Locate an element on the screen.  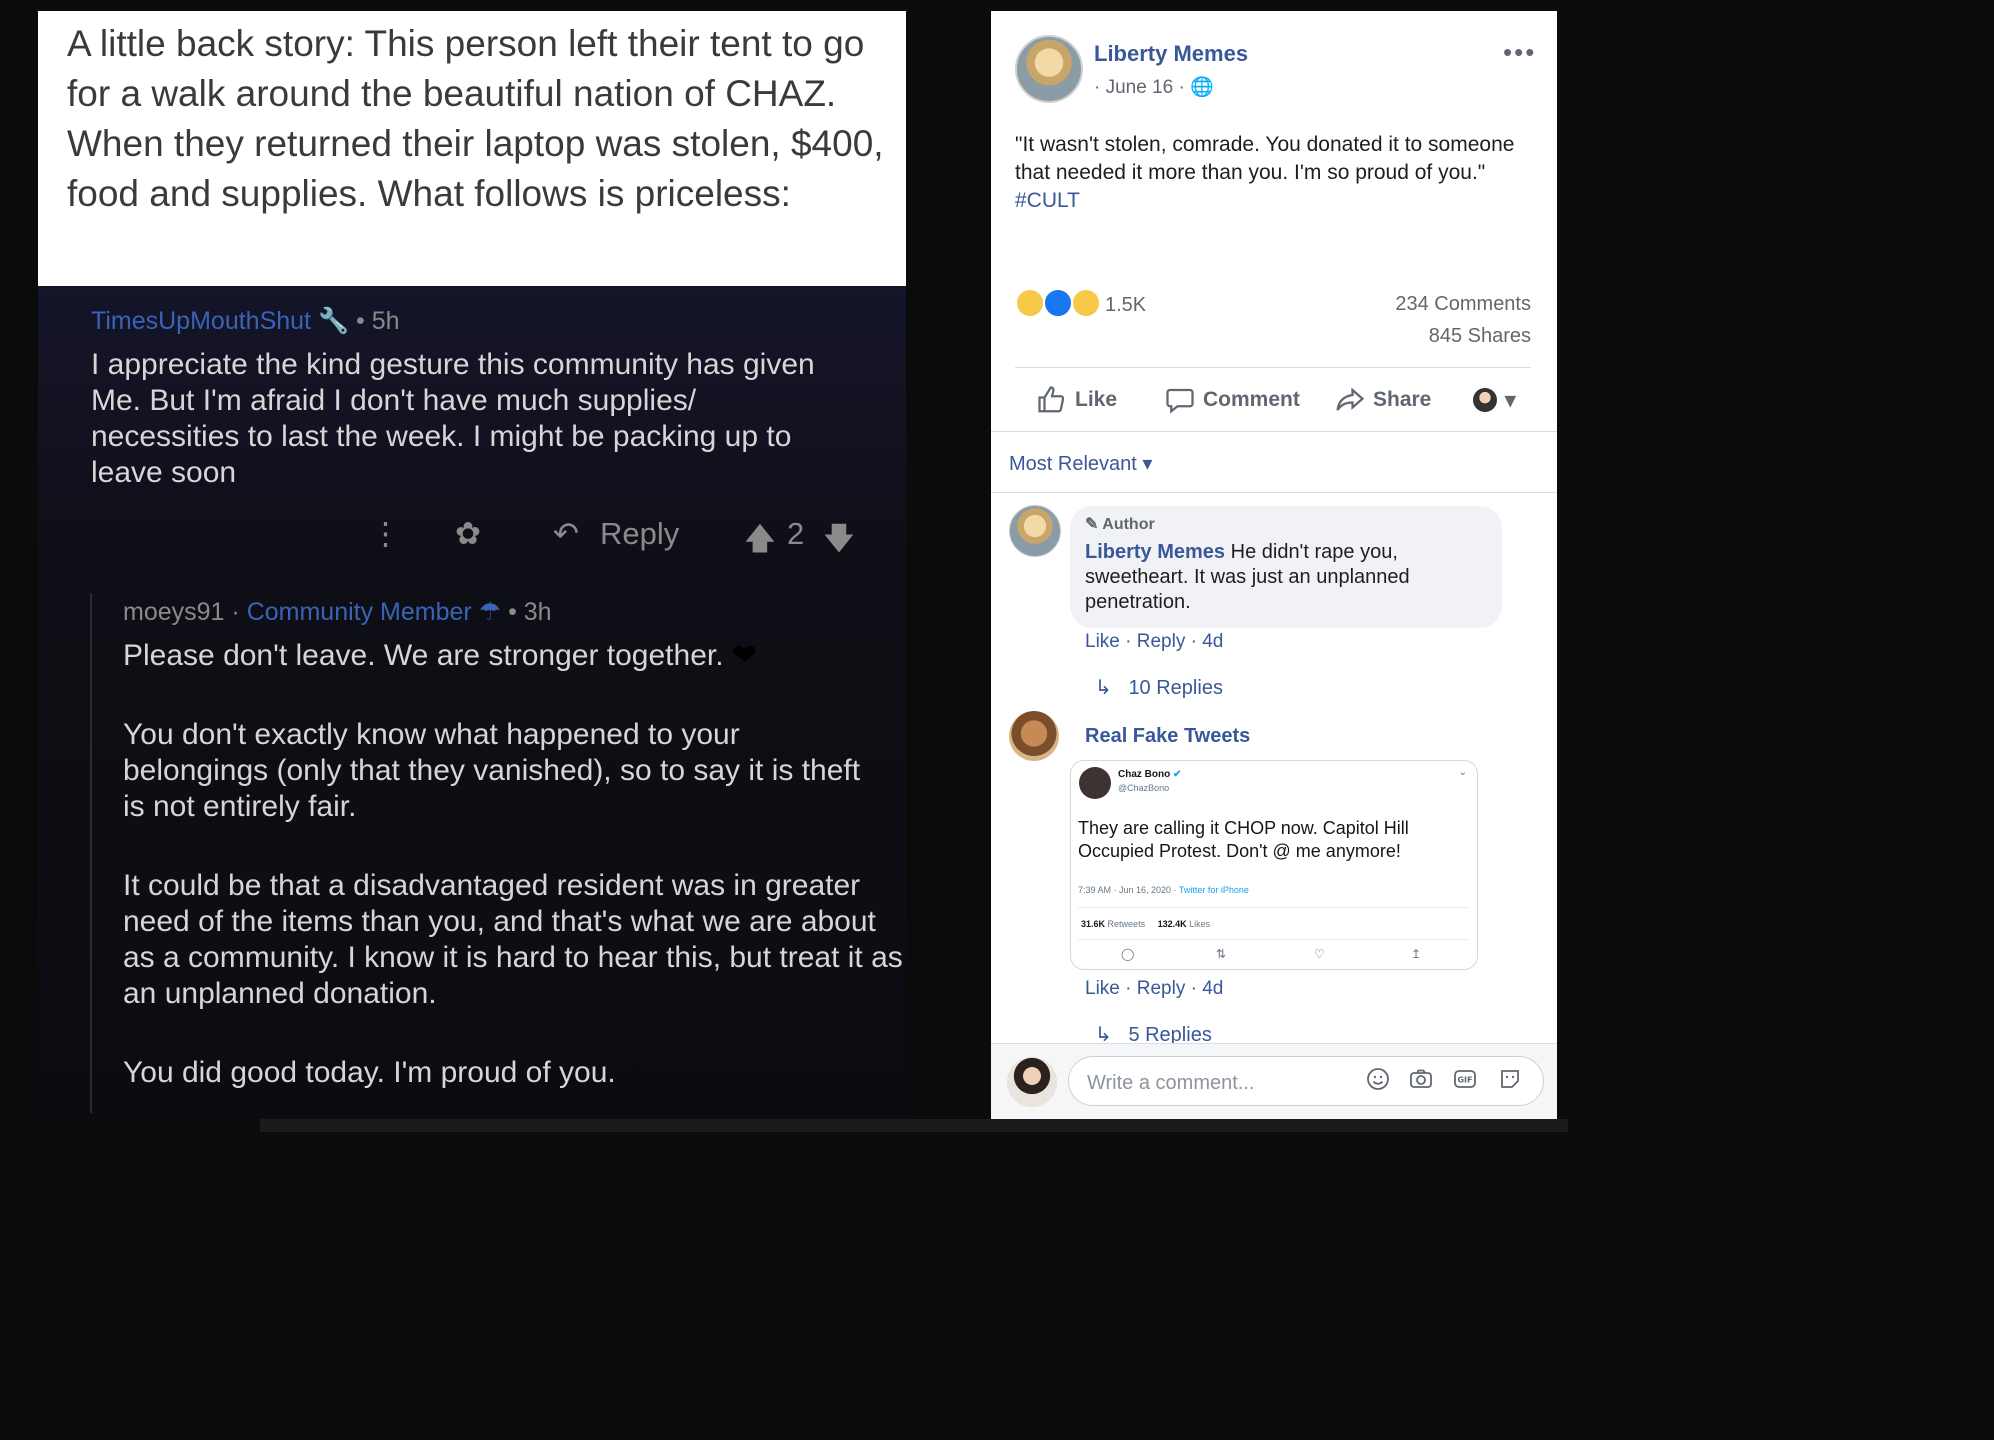
share-button: Share is located at coordinates (1383, 400).